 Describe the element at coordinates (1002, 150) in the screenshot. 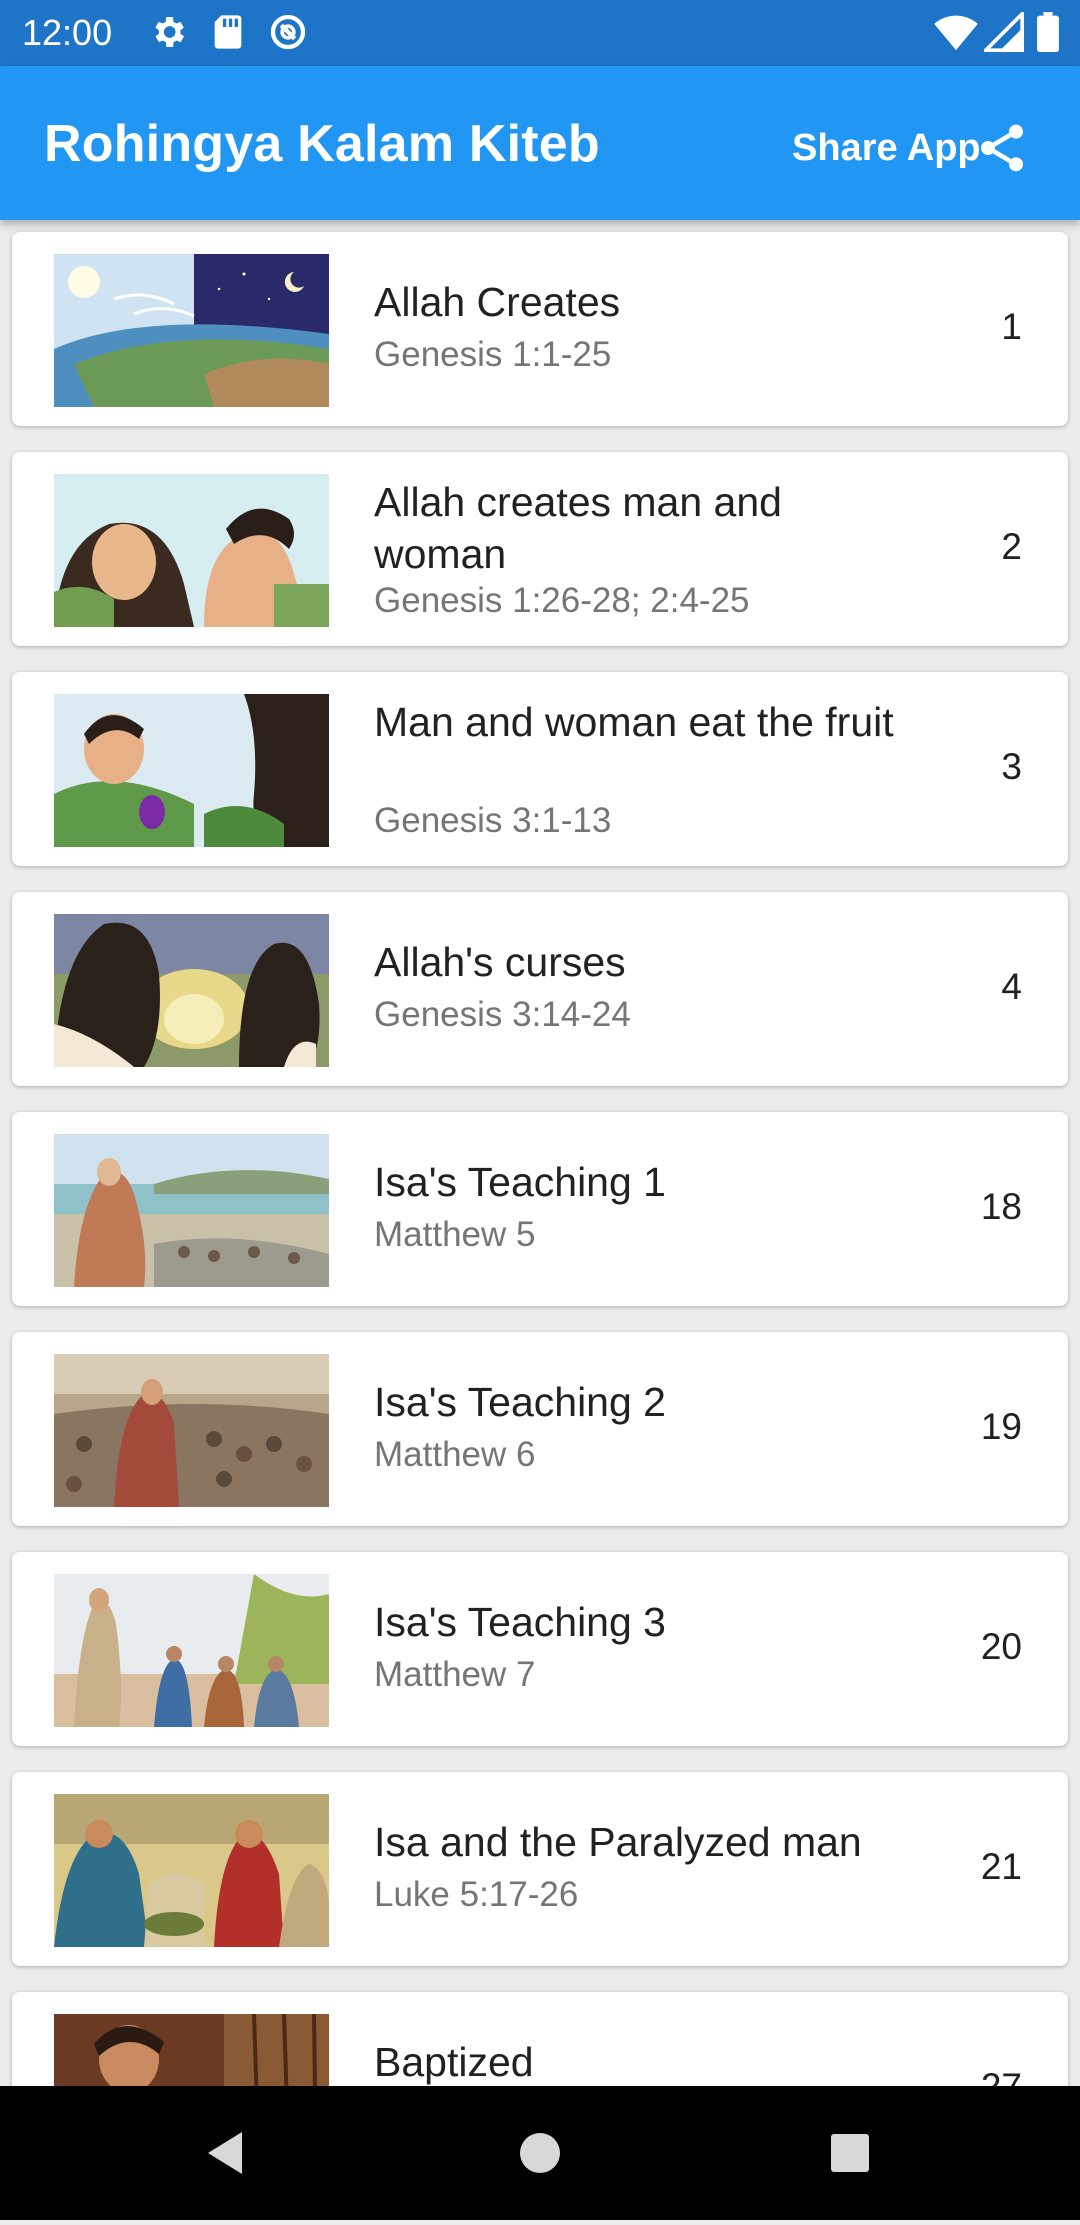

I see `share-icon` at that location.